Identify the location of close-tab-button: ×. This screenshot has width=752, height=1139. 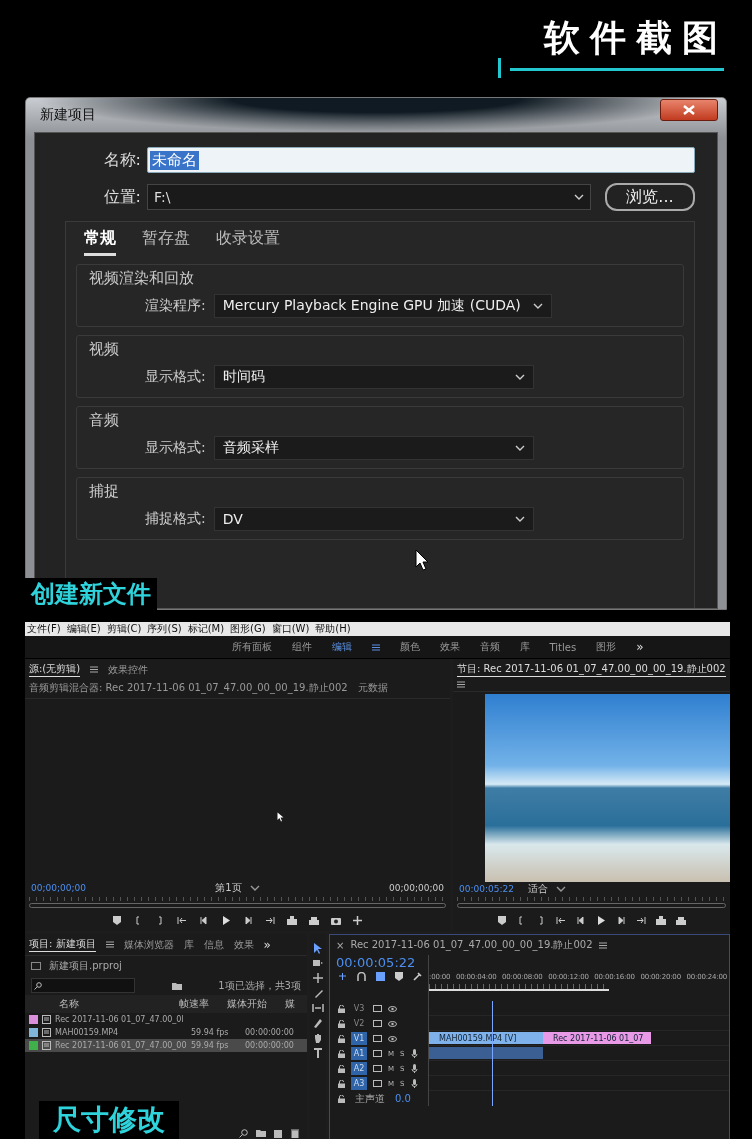
(340, 945).